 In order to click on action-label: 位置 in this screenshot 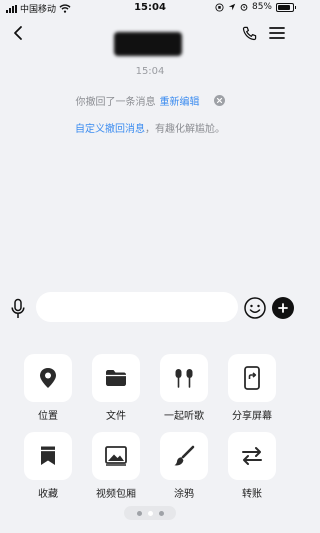, I will do `click(48, 416)`.